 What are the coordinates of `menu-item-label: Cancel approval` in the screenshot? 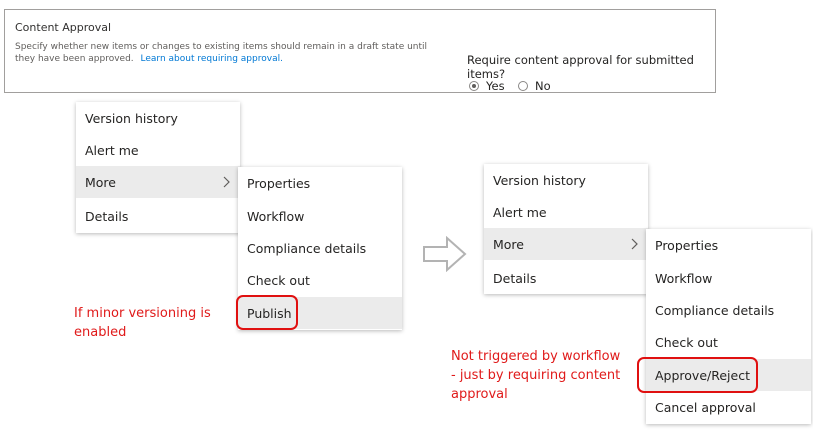 It's located at (705, 407).